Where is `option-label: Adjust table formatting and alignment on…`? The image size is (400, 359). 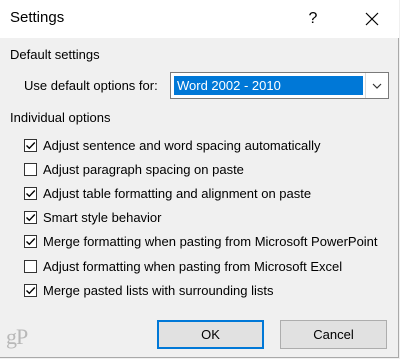 option-label: Adjust table formatting and alignment on… is located at coordinates (177, 193).